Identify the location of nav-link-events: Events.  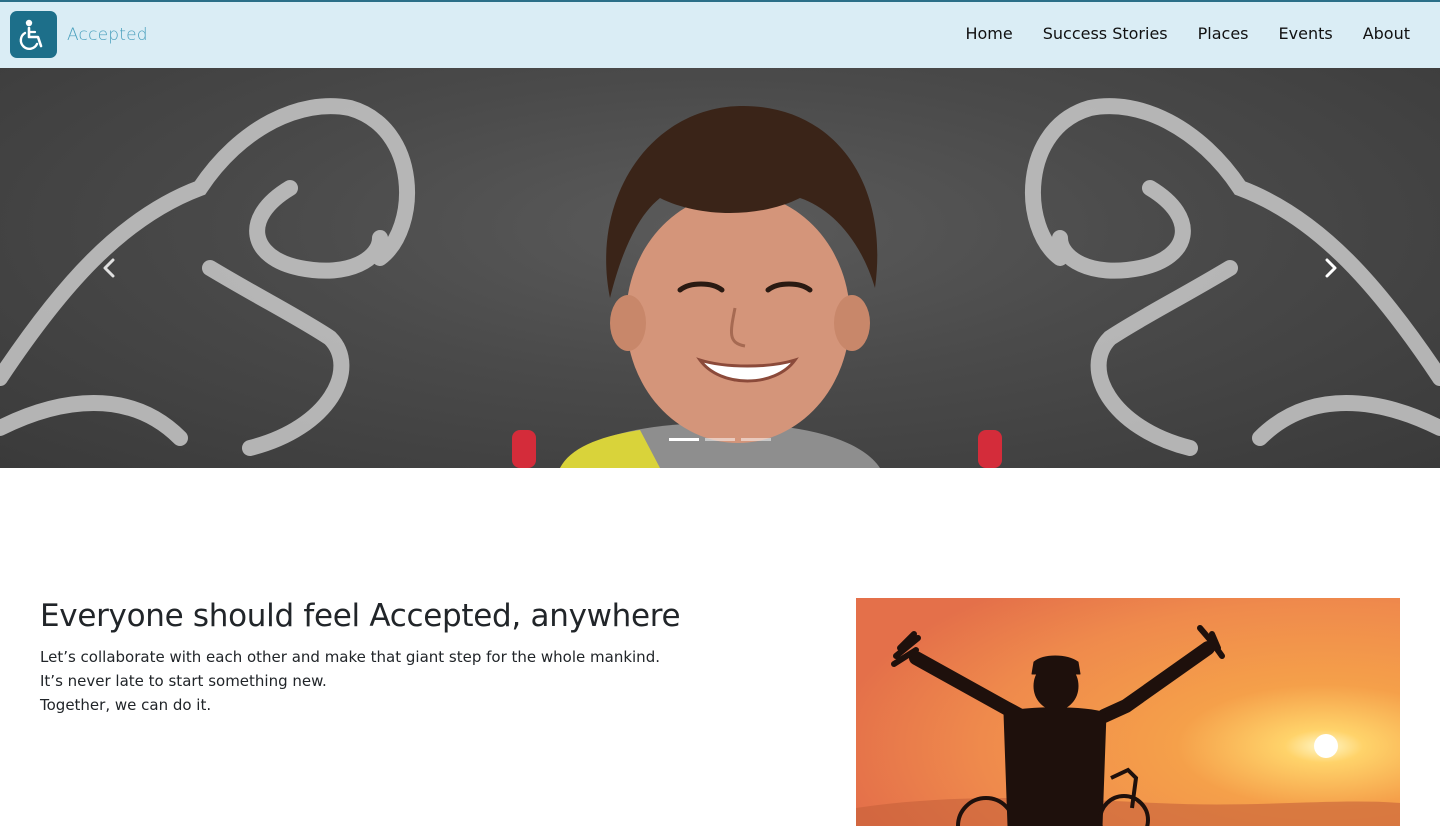
(1306, 33).